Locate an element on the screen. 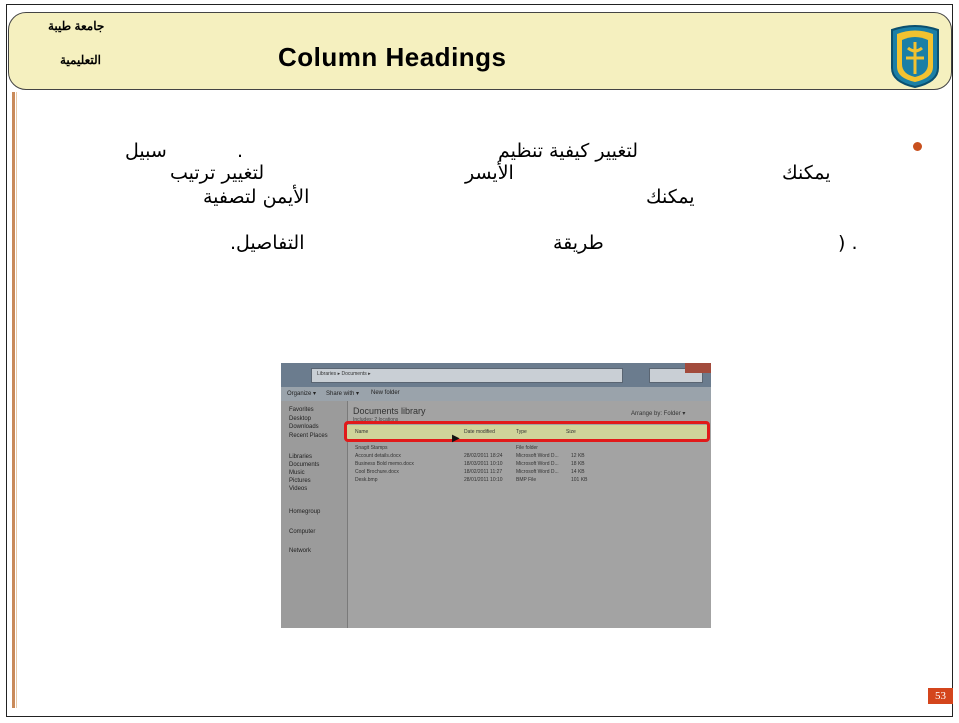  explorer-share-menu: Share with ▾ is located at coordinates (343, 394).